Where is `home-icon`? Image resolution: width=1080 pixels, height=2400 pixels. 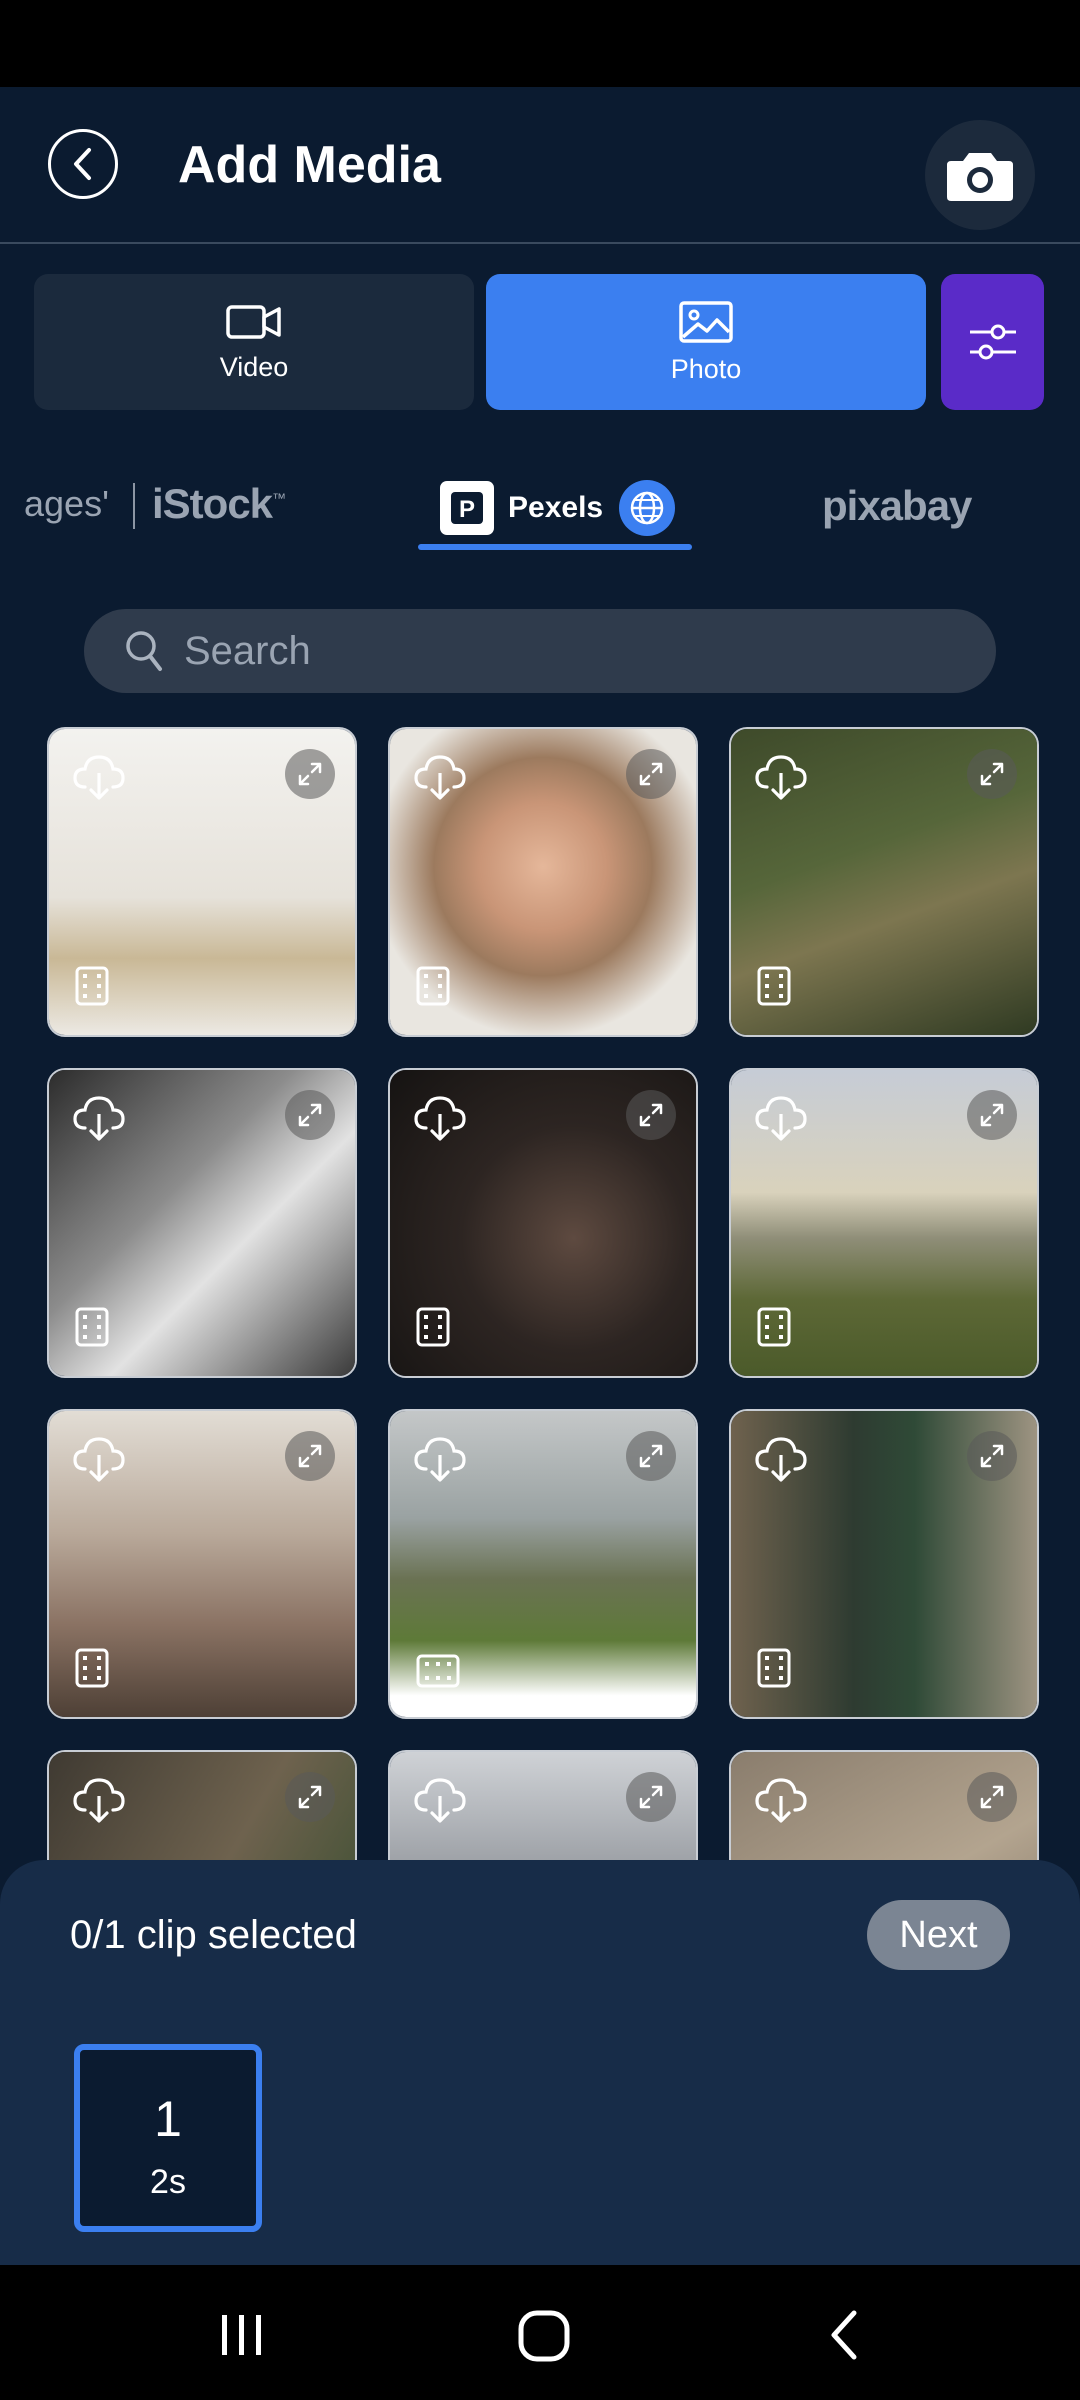
home-icon is located at coordinates (544, 2336).